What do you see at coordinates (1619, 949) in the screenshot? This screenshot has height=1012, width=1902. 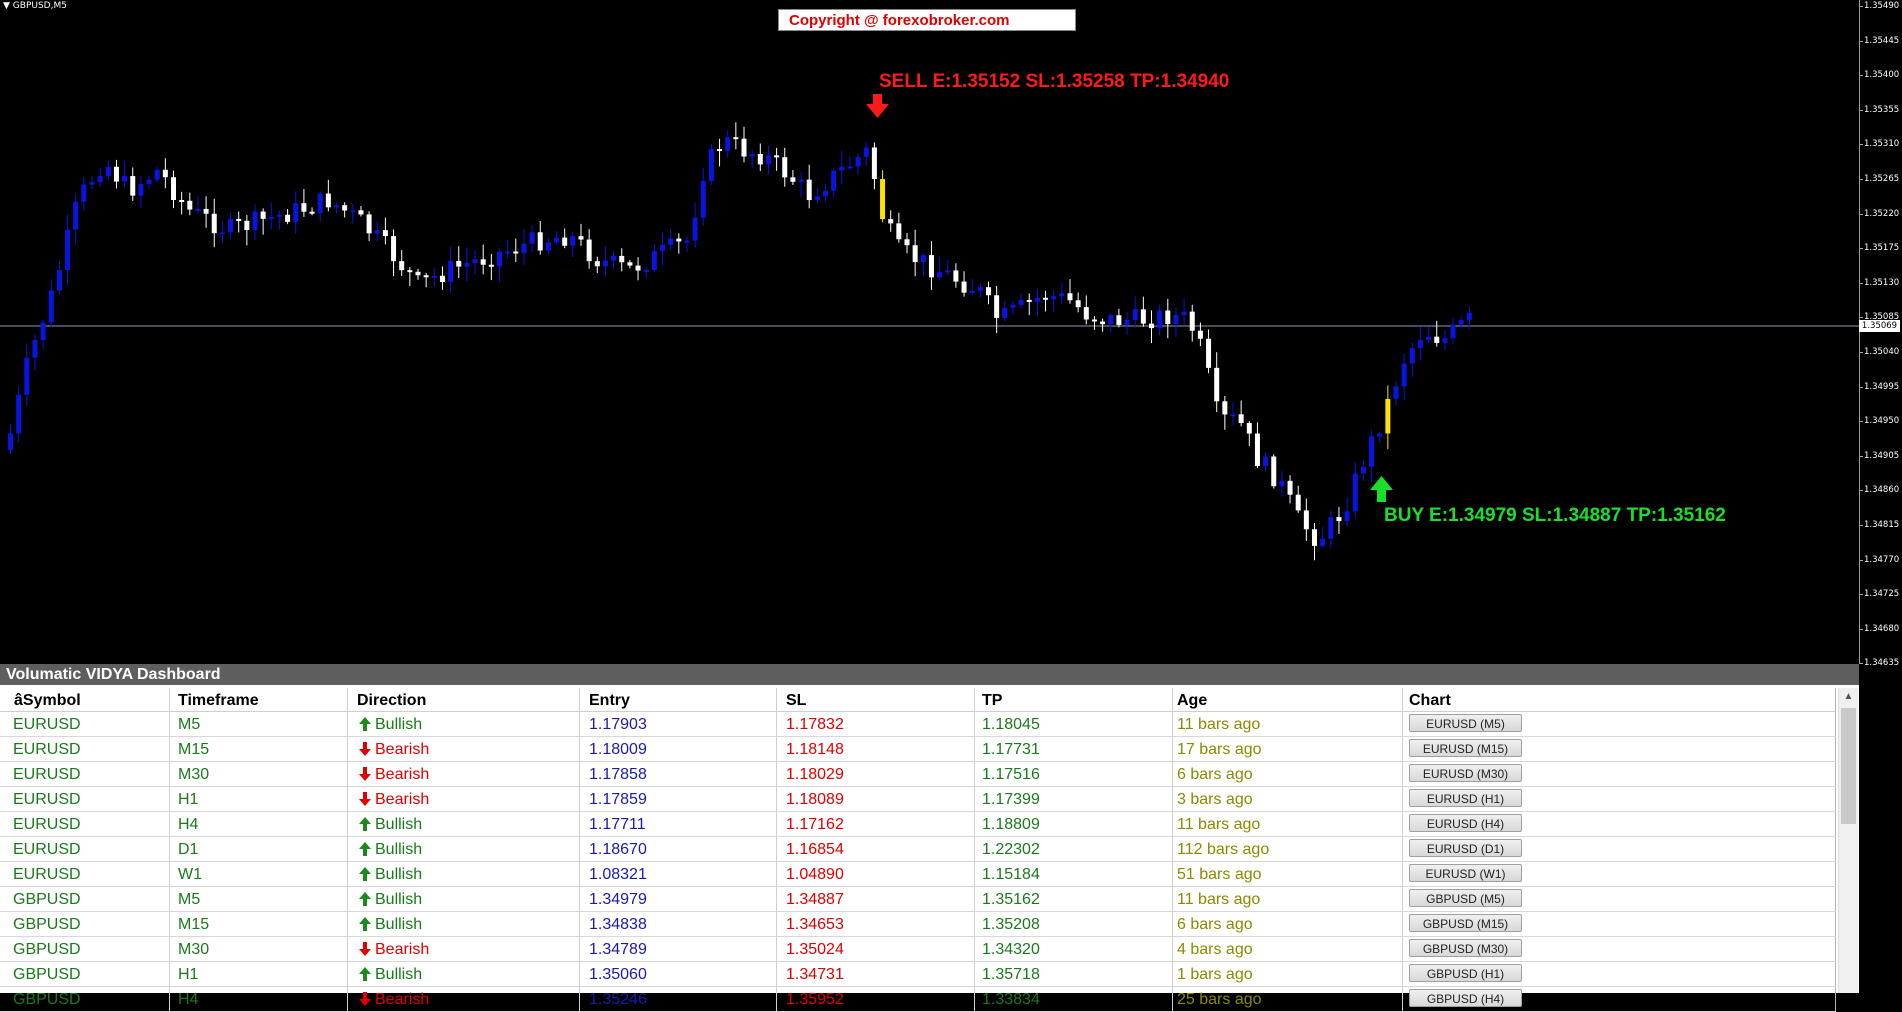 I see `cell-chart: GBPUSD (M30)` at bounding box center [1619, 949].